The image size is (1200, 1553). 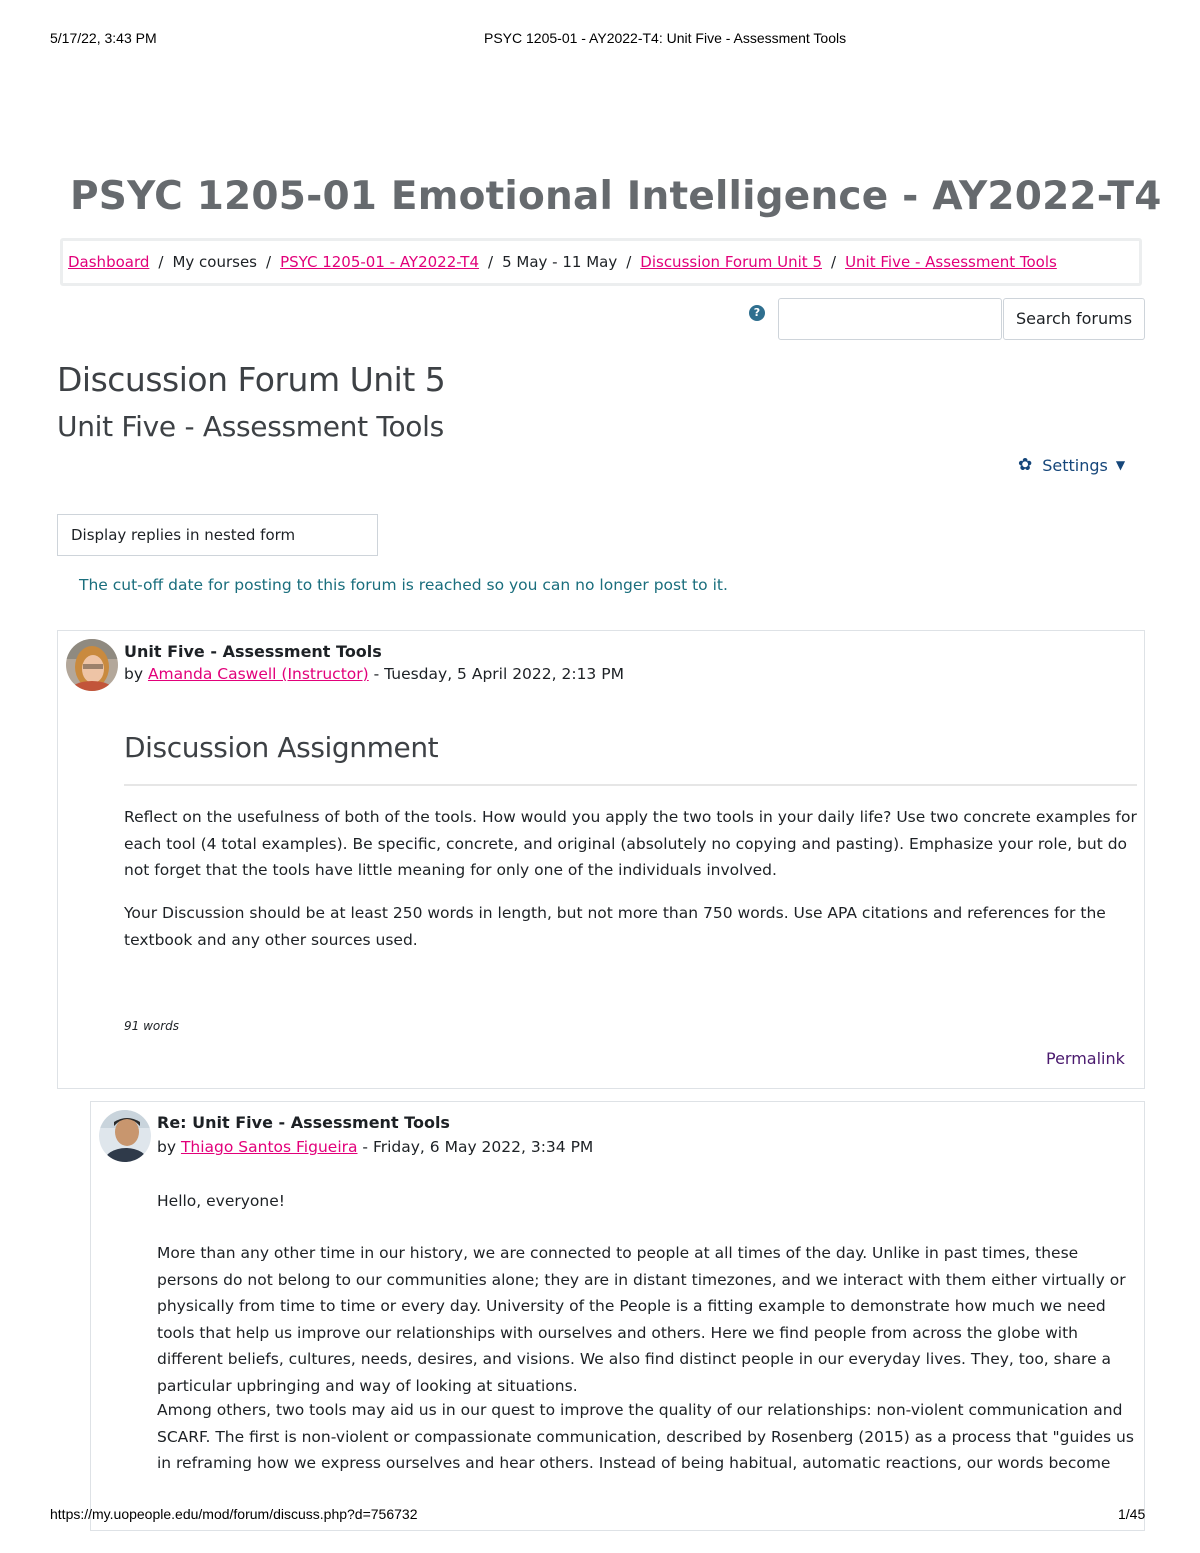 What do you see at coordinates (1075, 465) in the screenshot?
I see `settings-label: Settings` at bounding box center [1075, 465].